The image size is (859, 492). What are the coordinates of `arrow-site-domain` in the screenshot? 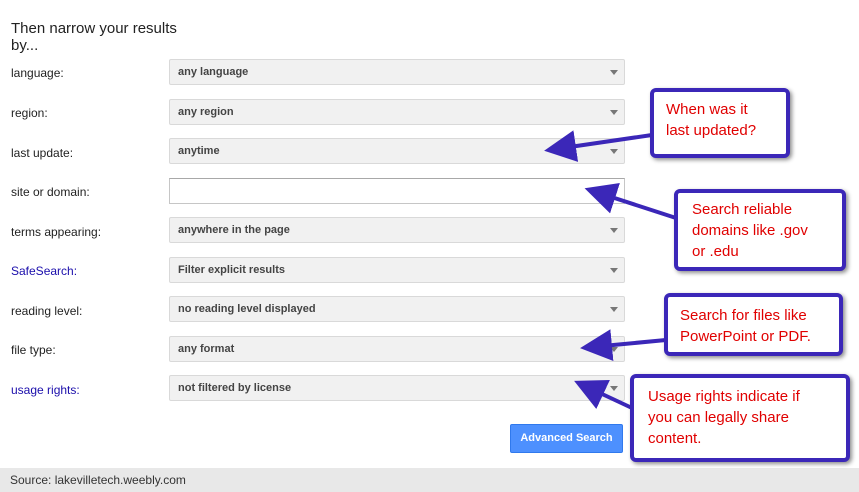 It's located at (630, 201).